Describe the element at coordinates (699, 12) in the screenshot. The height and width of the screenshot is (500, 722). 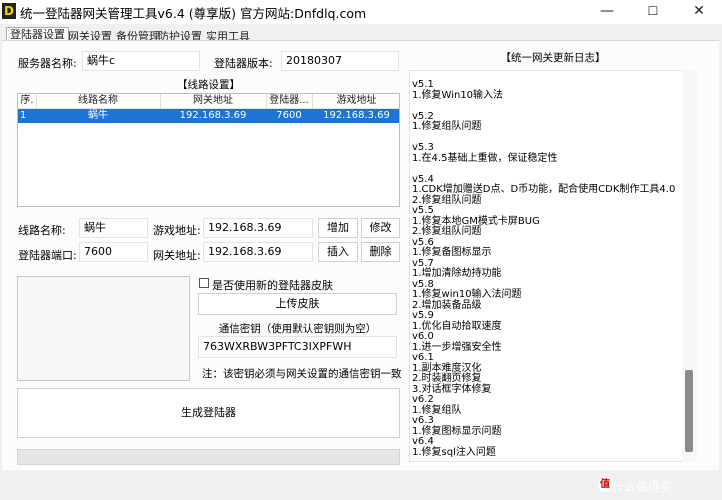
I see `close-button: ✕` at that location.